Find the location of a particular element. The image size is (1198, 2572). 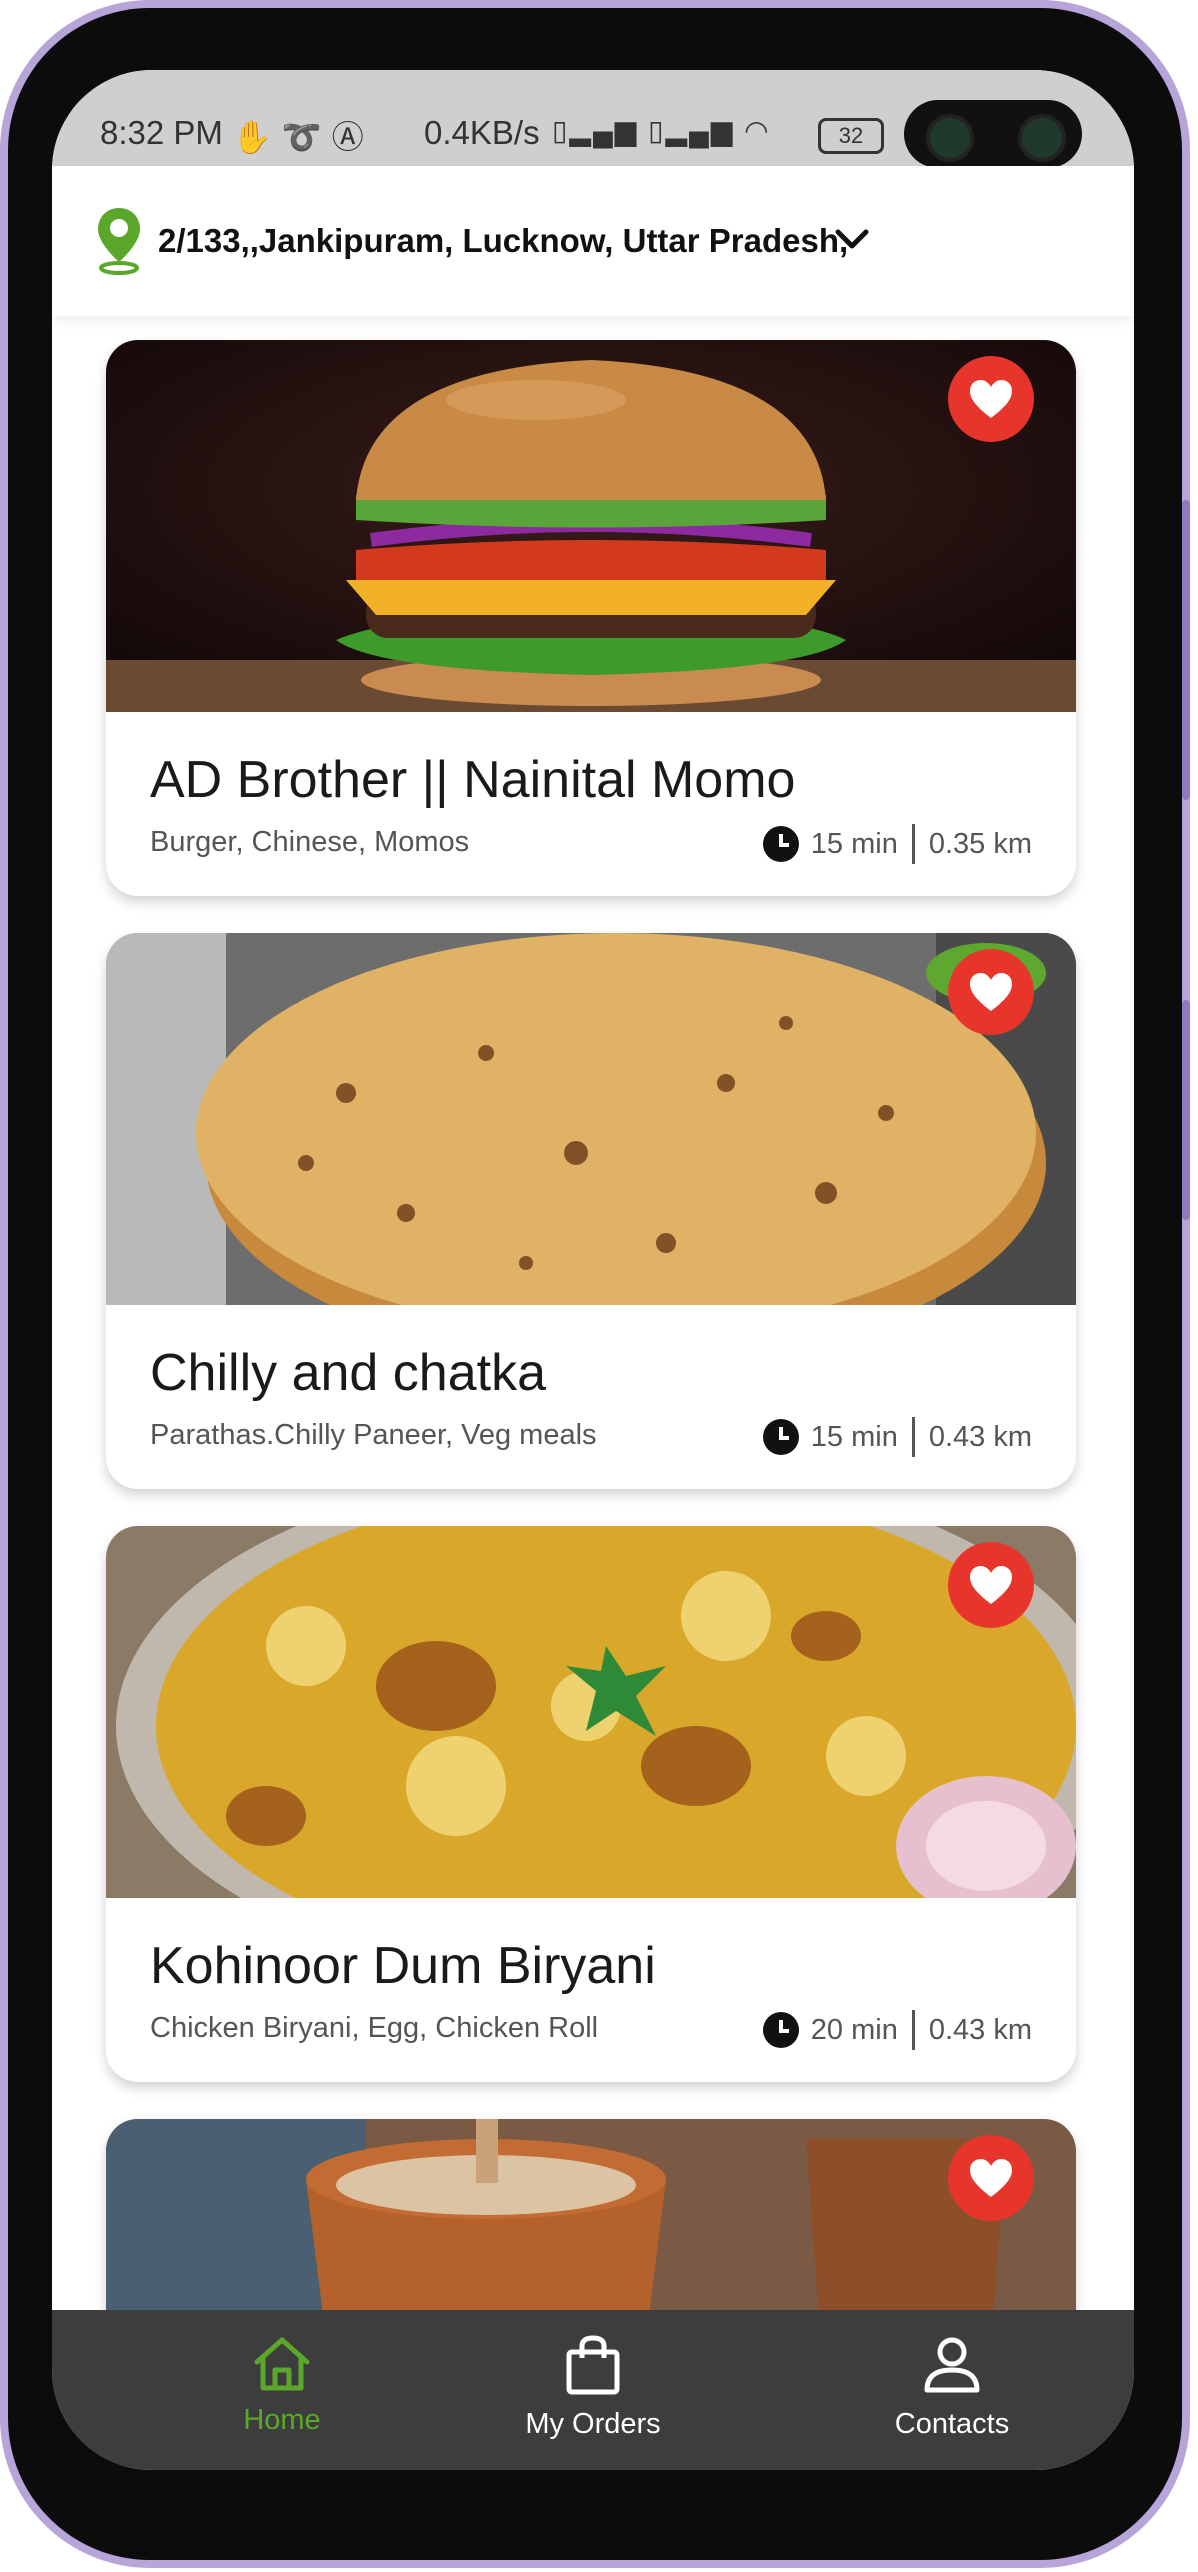

biryani-image is located at coordinates (591, 1712).